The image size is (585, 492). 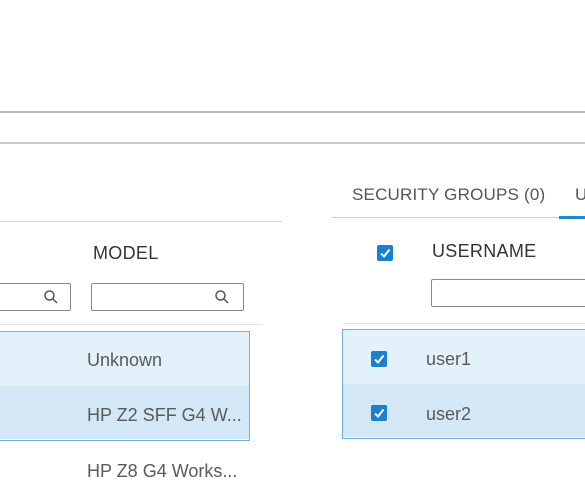 I want to click on header-bar-bottom-line, so click(x=292, y=143).